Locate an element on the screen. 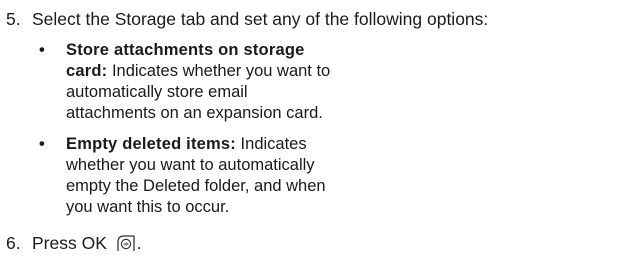 The image size is (644, 270). ok-button-icon: ok is located at coordinates (126, 243).